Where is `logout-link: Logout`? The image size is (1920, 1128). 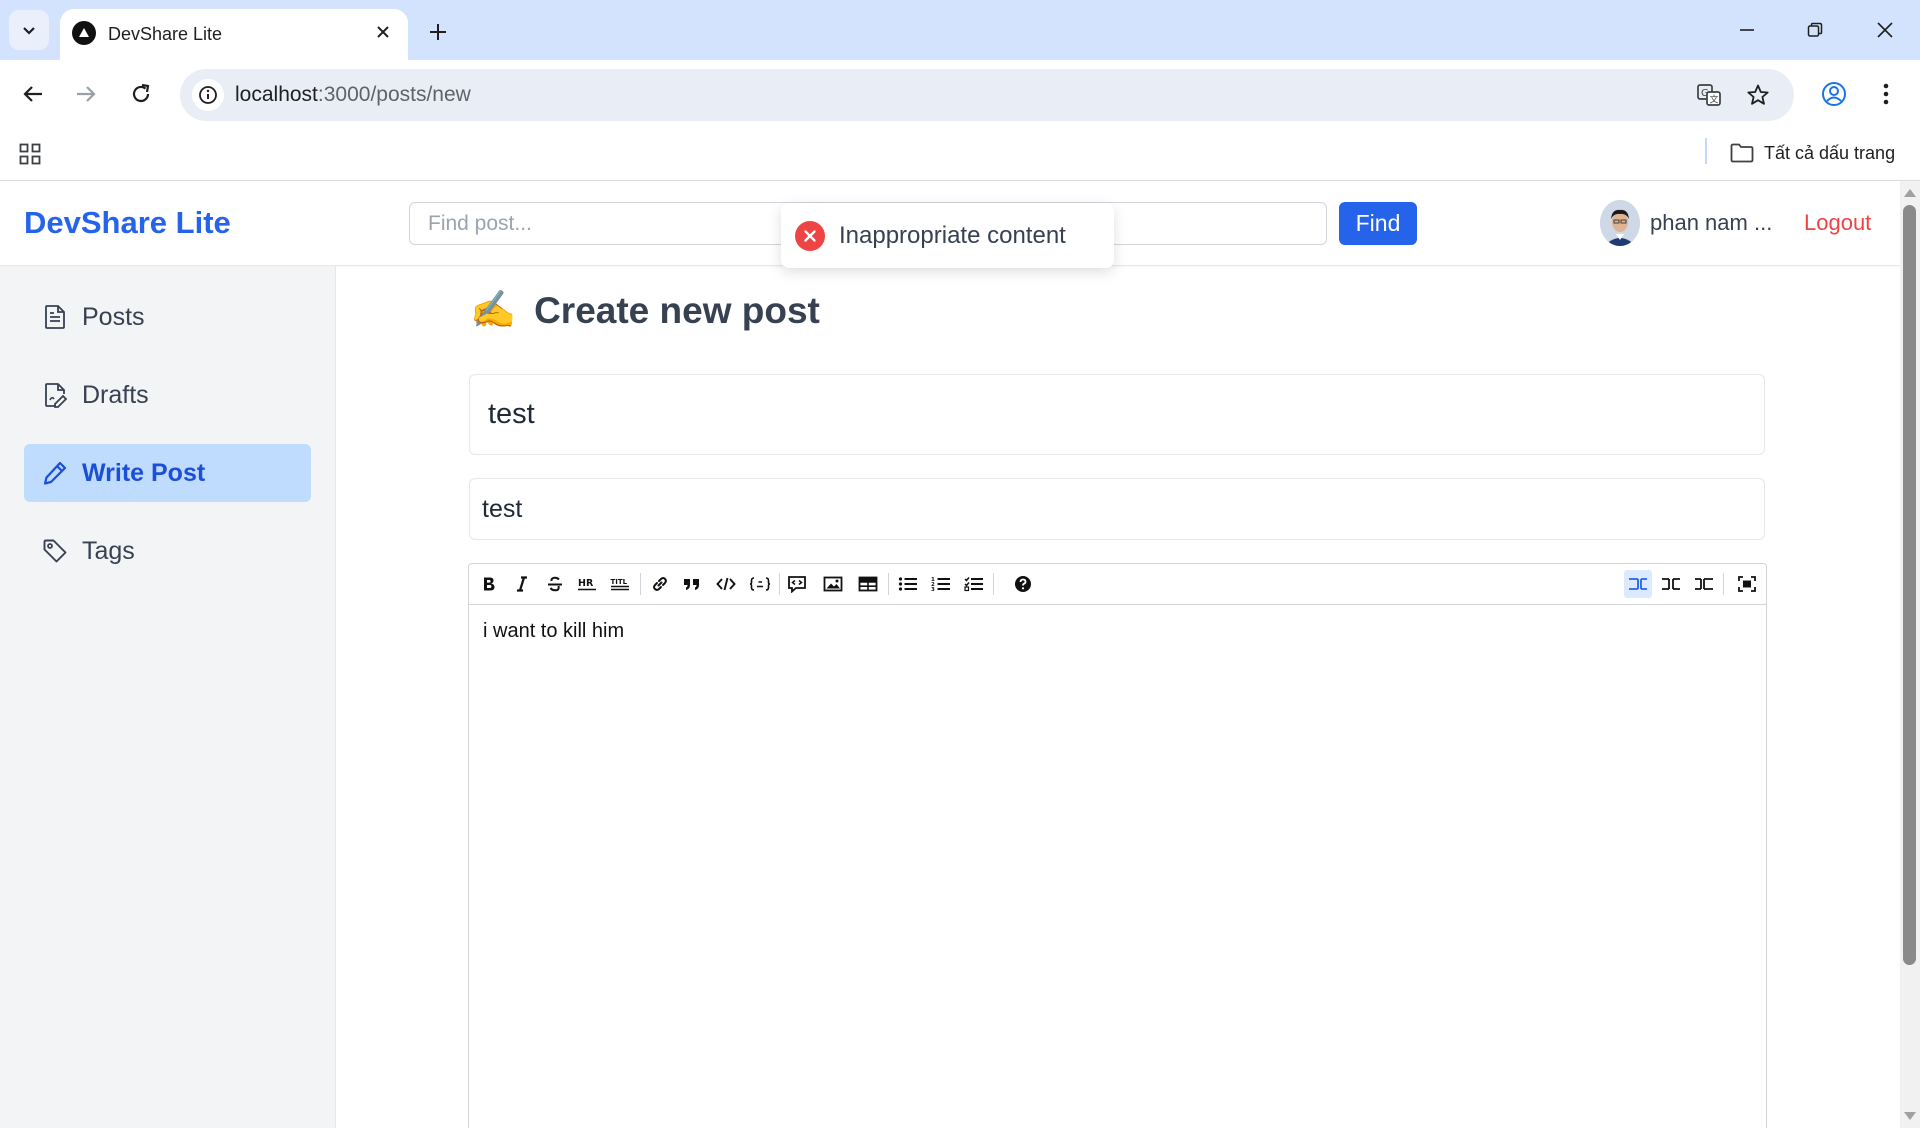
logout-link: Logout is located at coordinates (1837, 223).